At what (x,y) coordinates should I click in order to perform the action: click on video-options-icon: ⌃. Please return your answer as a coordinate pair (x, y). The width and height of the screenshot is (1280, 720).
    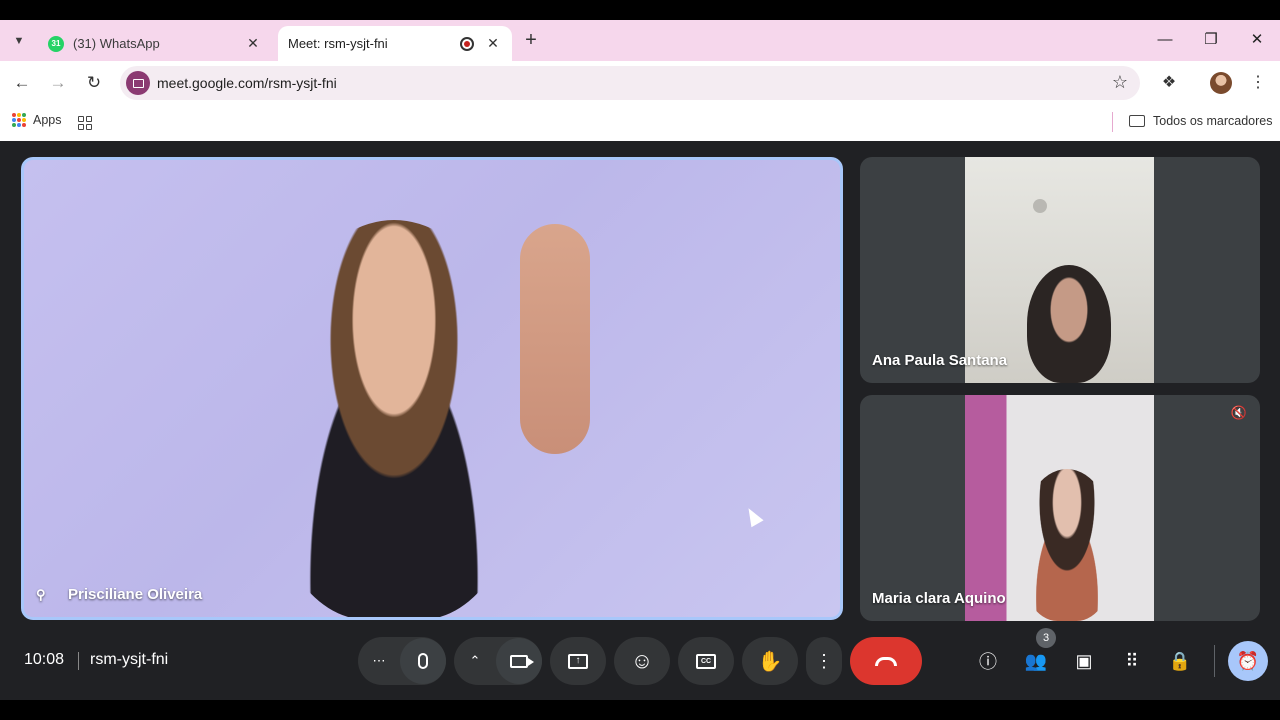
    Looking at the image, I should click on (475, 661).